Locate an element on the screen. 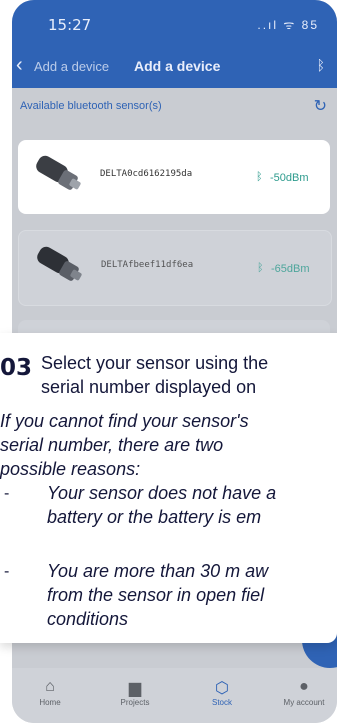 This screenshot has height=723, width=337. device-card: DELTAfbeef11df6ea ᛒ -65dBm is located at coordinates (175, 268).